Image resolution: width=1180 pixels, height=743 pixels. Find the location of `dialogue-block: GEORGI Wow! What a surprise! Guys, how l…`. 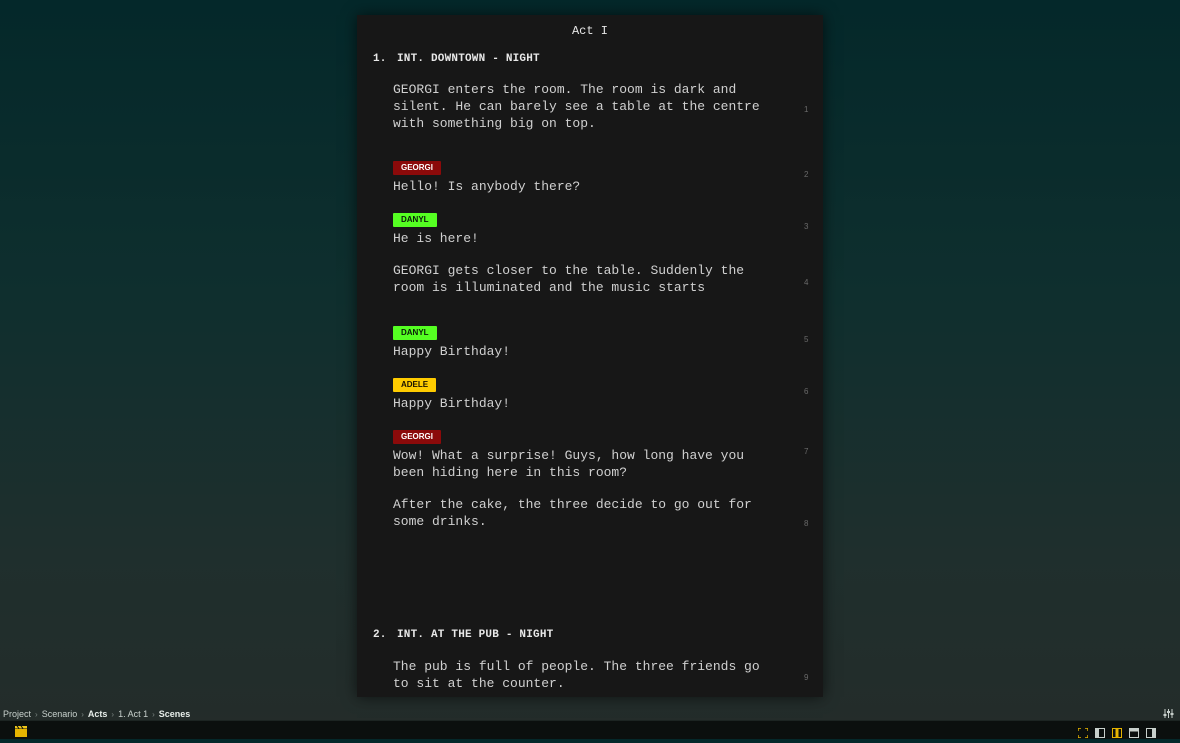

dialogue-block: GEORGI Wow! What a surprise! Guys, how l… is located at coordinates (583, 453).